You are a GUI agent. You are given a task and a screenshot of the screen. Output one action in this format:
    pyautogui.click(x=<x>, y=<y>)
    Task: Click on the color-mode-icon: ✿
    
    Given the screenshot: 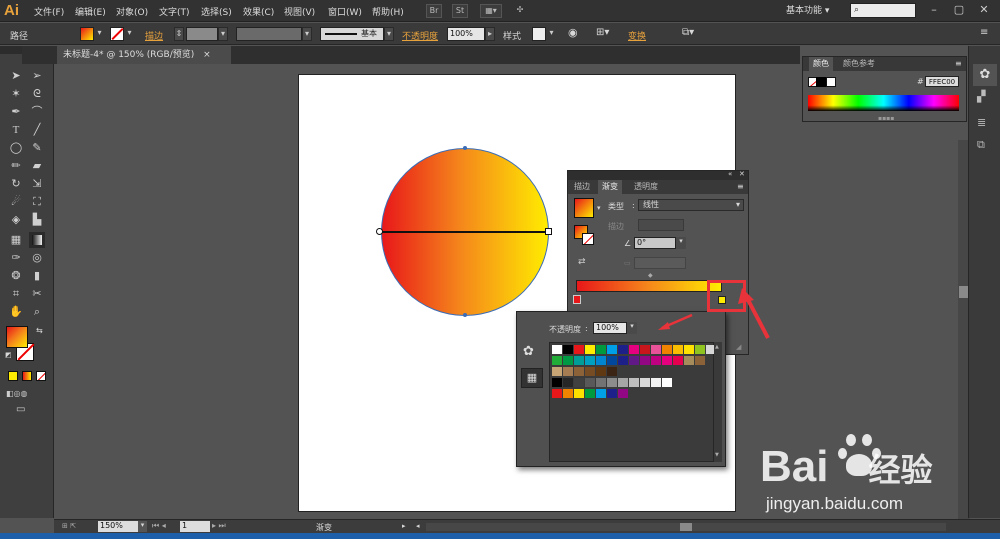 What is the action you would take?
    pyautogui.click(x=528, y=351)
    